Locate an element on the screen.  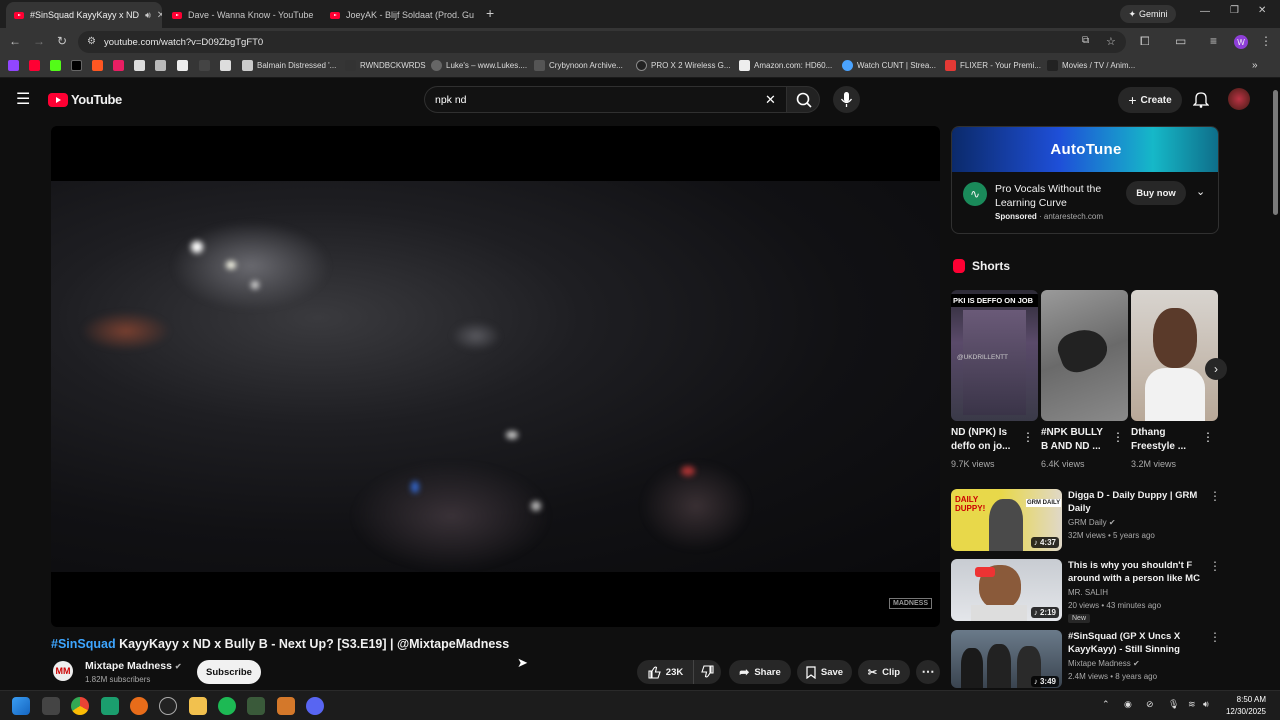
search-button is located at coordinates (803, 99).